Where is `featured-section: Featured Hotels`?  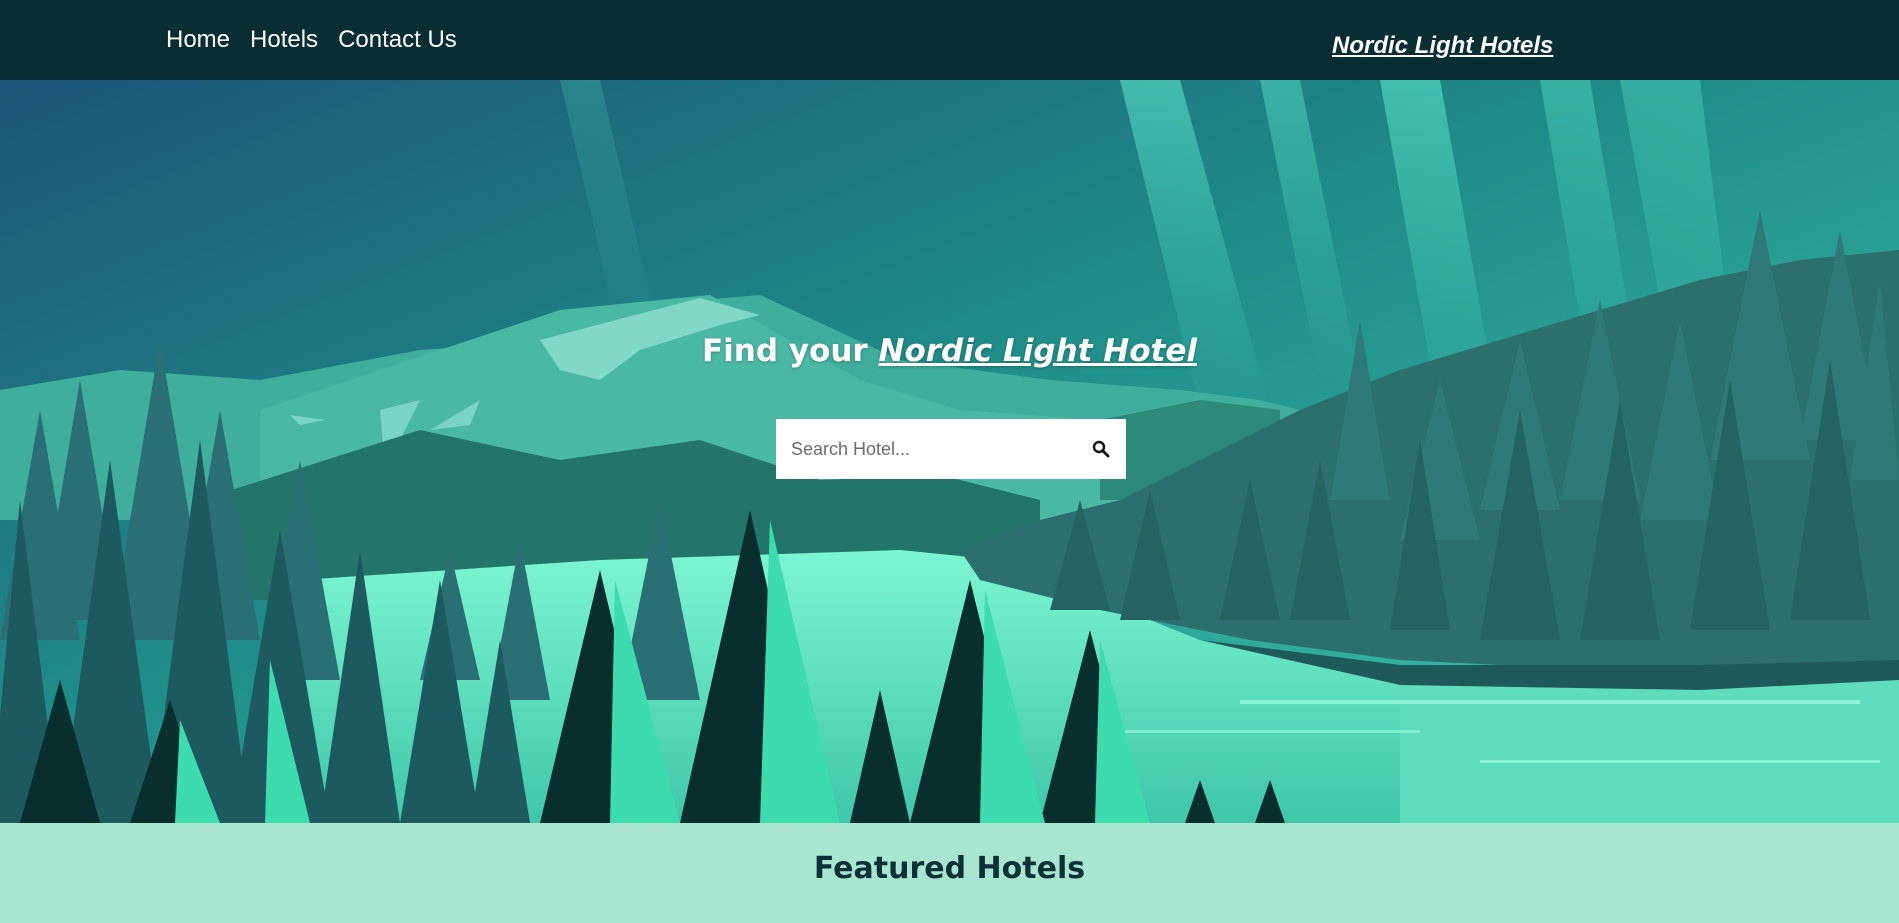 featured-section: Featured Hotels is located at coordinates (949, 873).